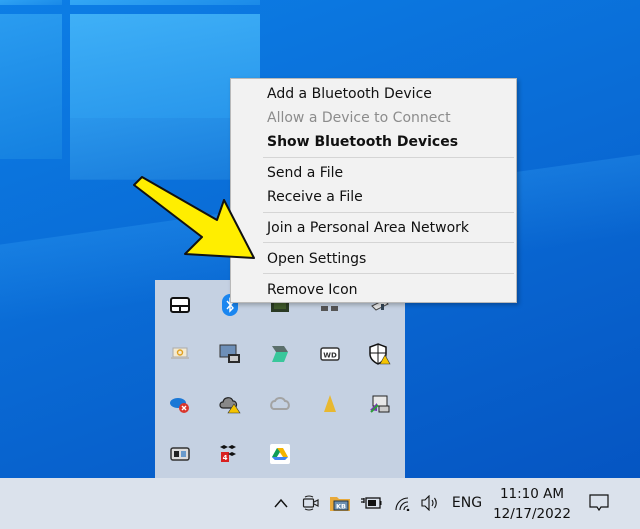  I want to click on menu-item-receive-a-file: Receive a File, so click(315, 197).